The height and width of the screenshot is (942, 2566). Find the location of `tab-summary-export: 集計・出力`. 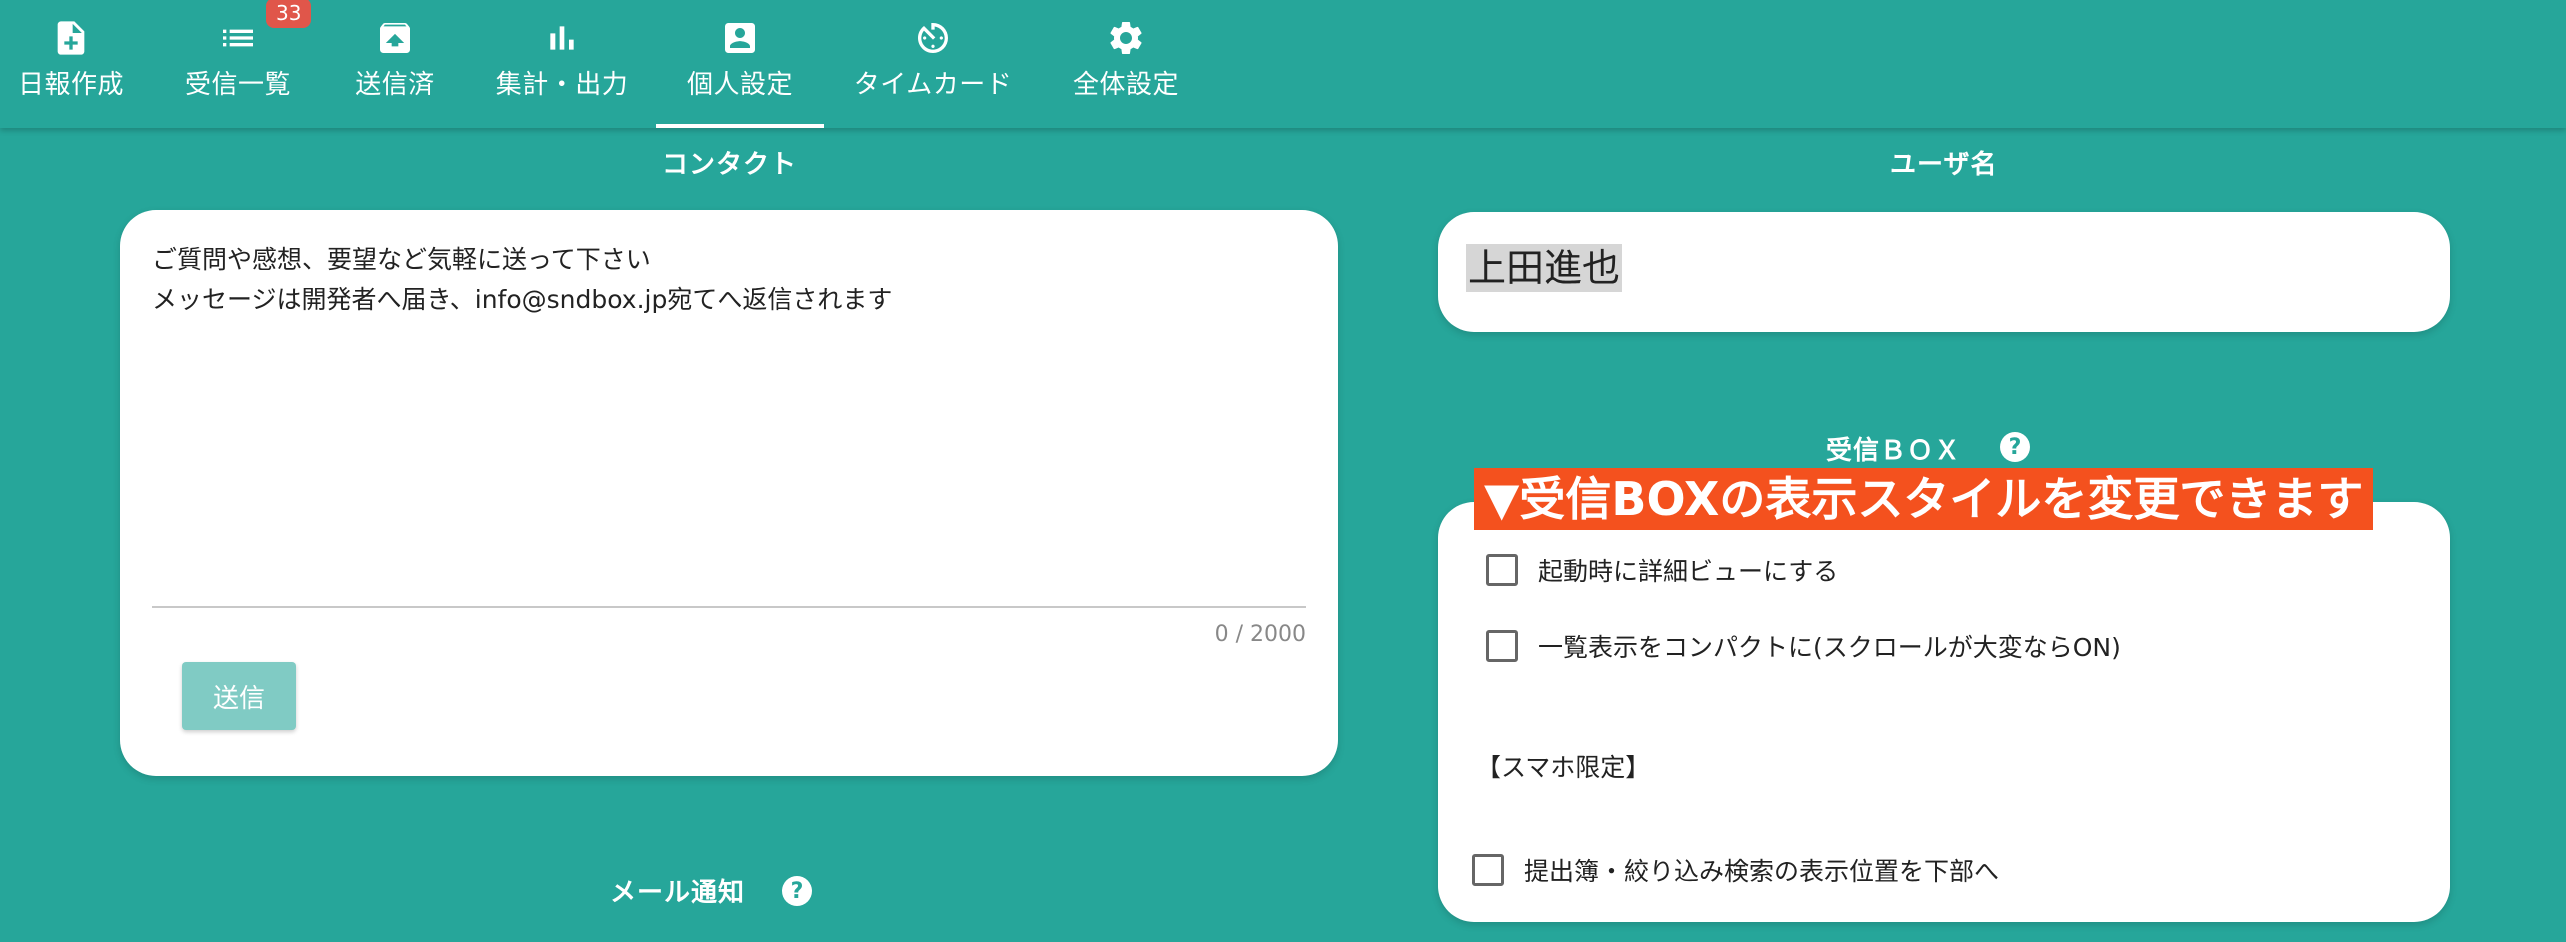

tab-summary-export: 集計・出力 is located at coordinates (562, 64).